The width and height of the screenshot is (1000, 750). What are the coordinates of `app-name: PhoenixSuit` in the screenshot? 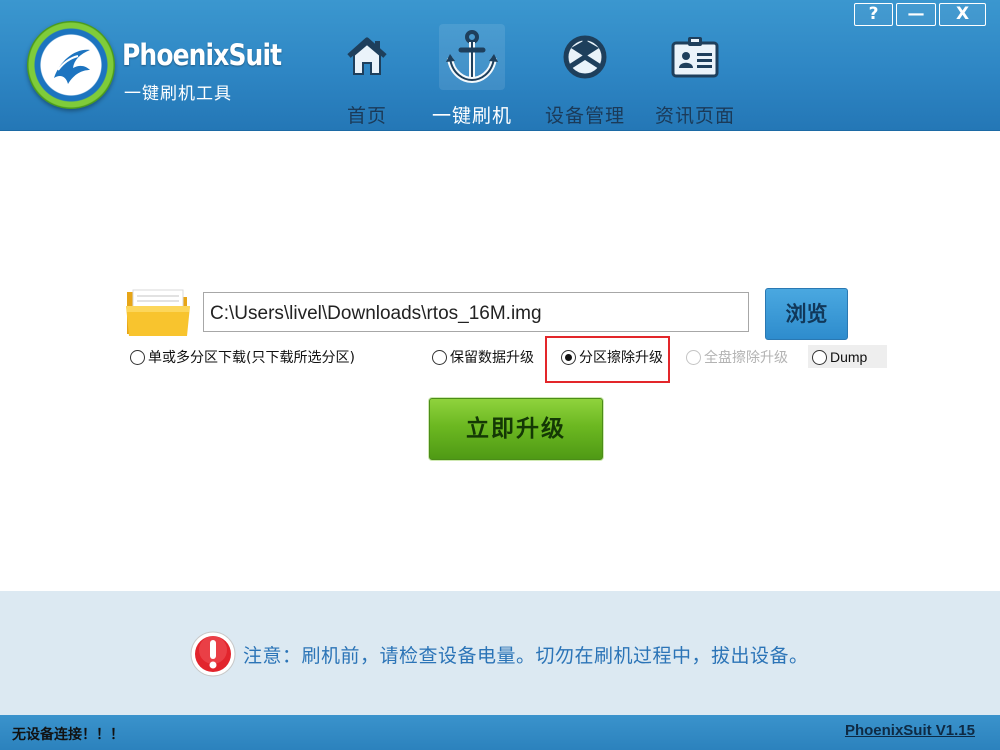 It's located at (202, 55).